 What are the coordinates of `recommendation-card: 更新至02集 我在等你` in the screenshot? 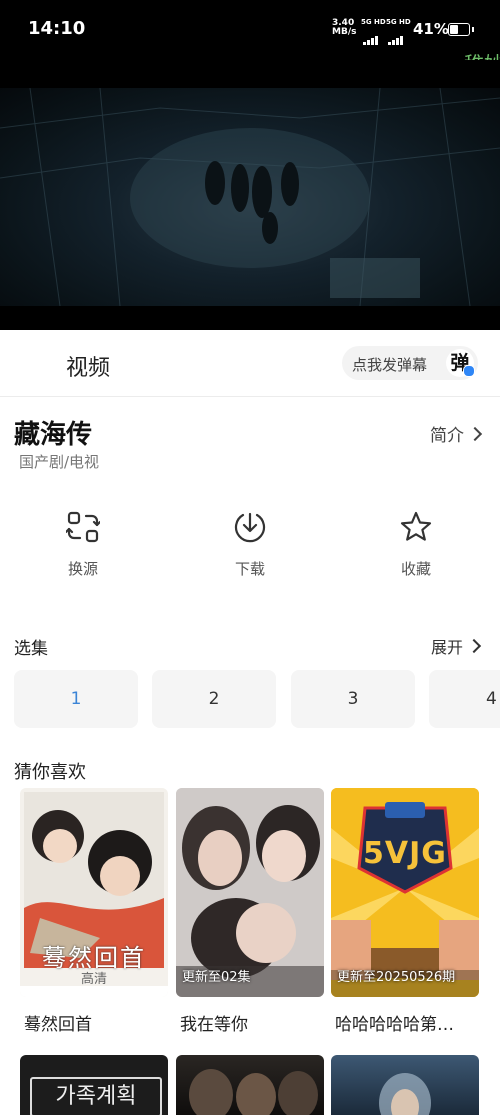 It's located at (250, 911).